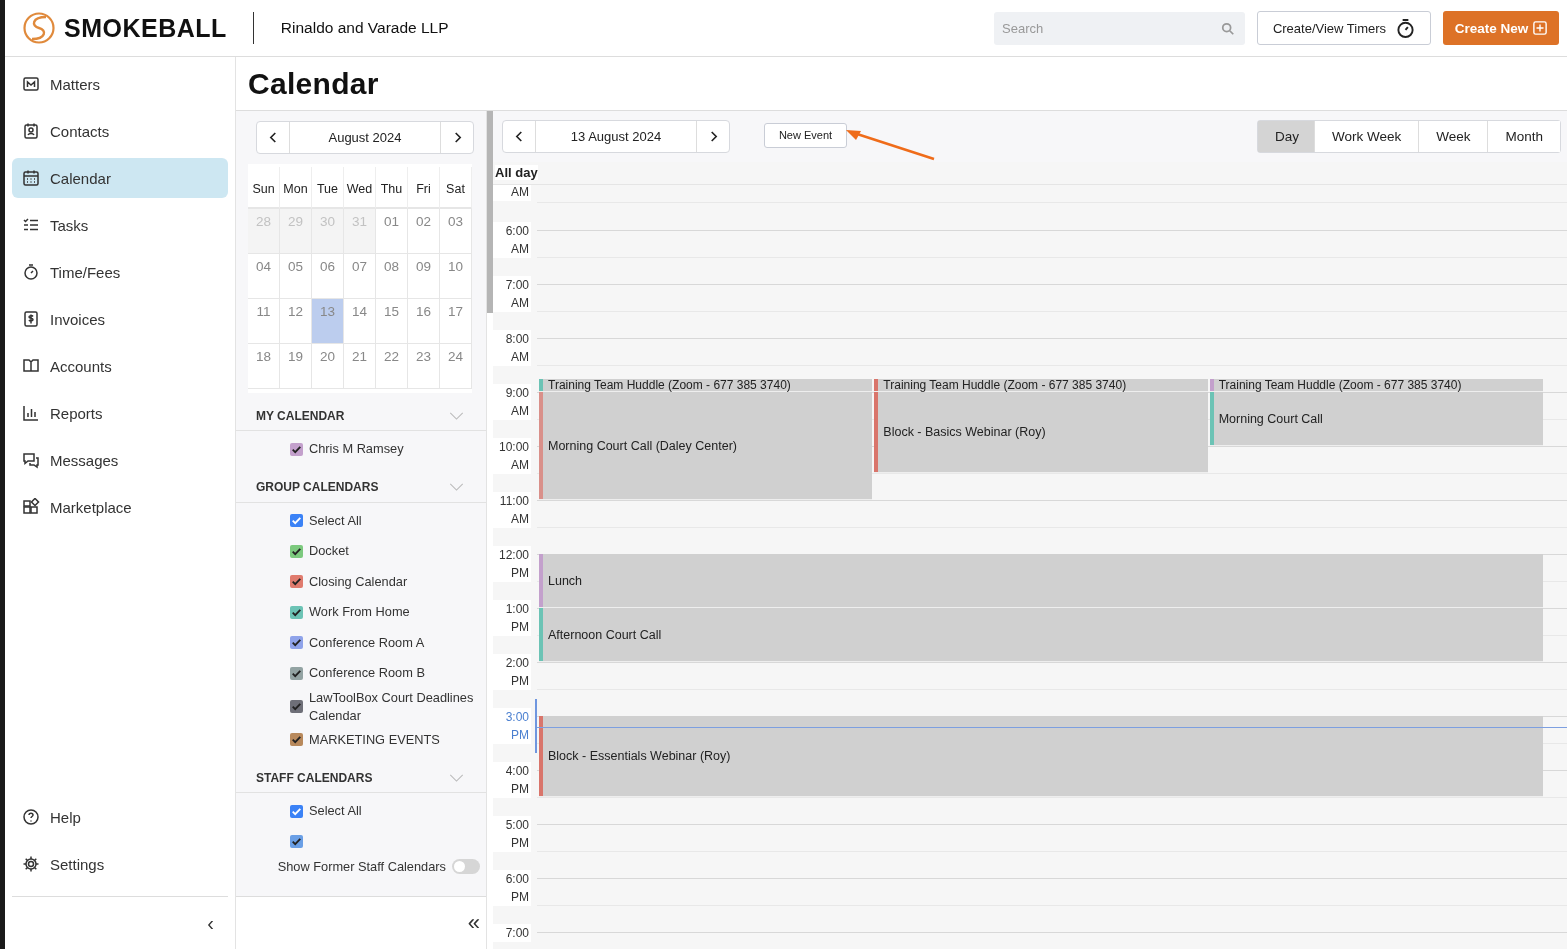 Image resolution: width=1567 pixels, height=949 pixels. What do you see at coordinates (374, 739) in the screenshot?
I see `calendar-name: MARKETING EVENTS` at bounding box center [374, 739].